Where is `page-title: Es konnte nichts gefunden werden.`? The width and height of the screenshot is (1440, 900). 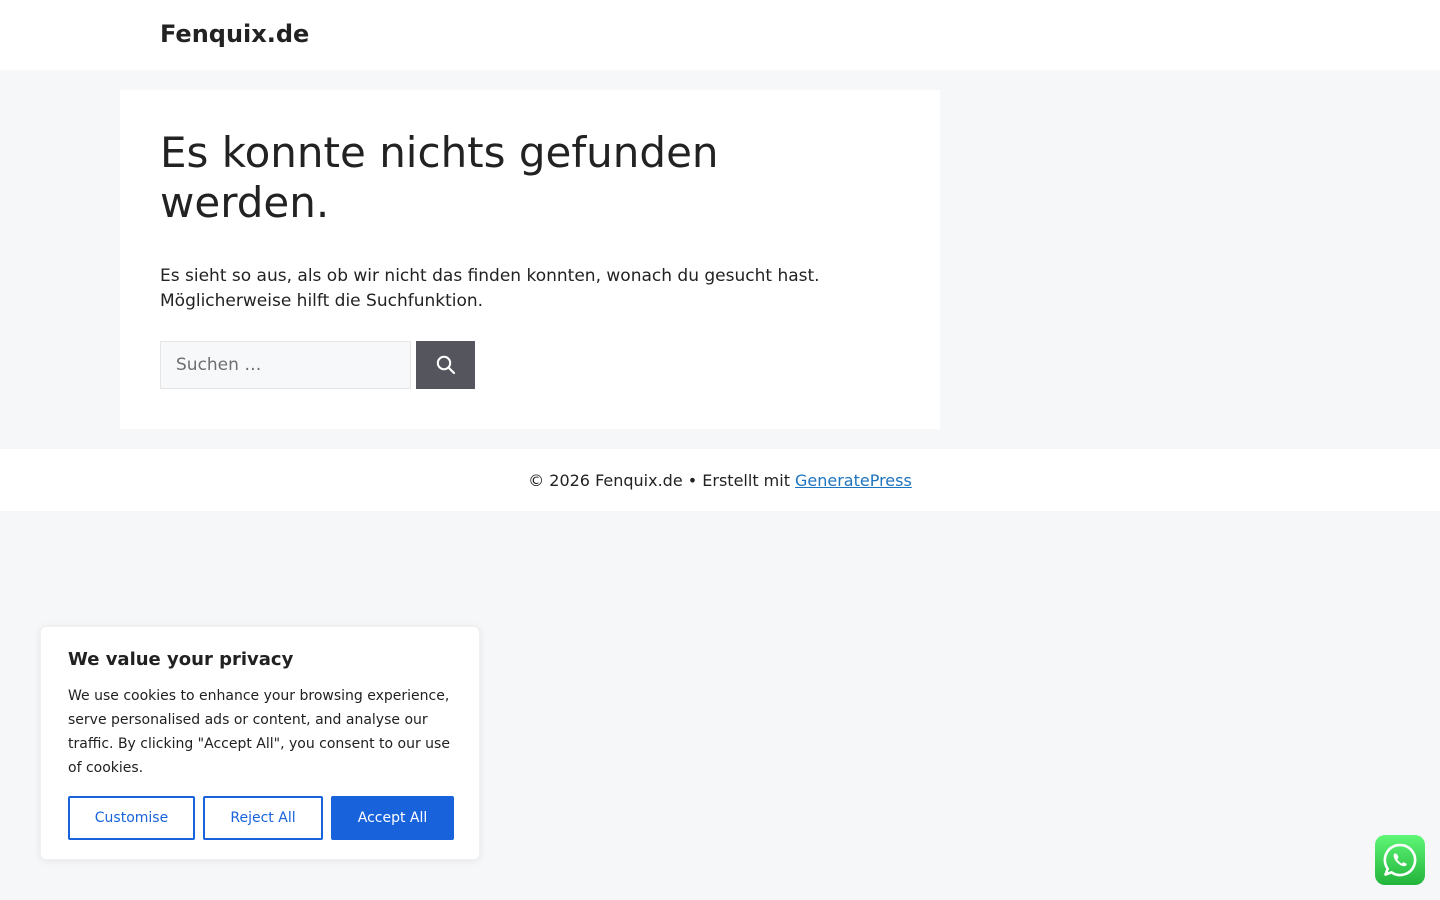 page-title: Es konnte nichts gefunden werden. is located at coordinates (439, 177).